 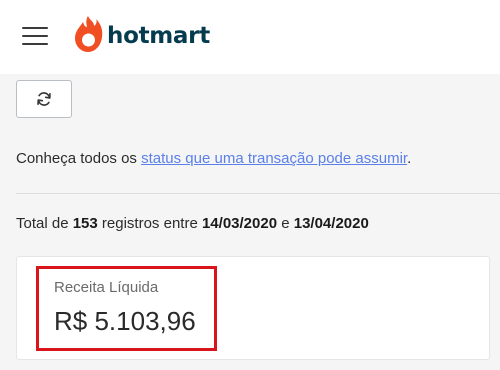 I want to click on start-date: 14/03/2020, so click(x=239, y=223).